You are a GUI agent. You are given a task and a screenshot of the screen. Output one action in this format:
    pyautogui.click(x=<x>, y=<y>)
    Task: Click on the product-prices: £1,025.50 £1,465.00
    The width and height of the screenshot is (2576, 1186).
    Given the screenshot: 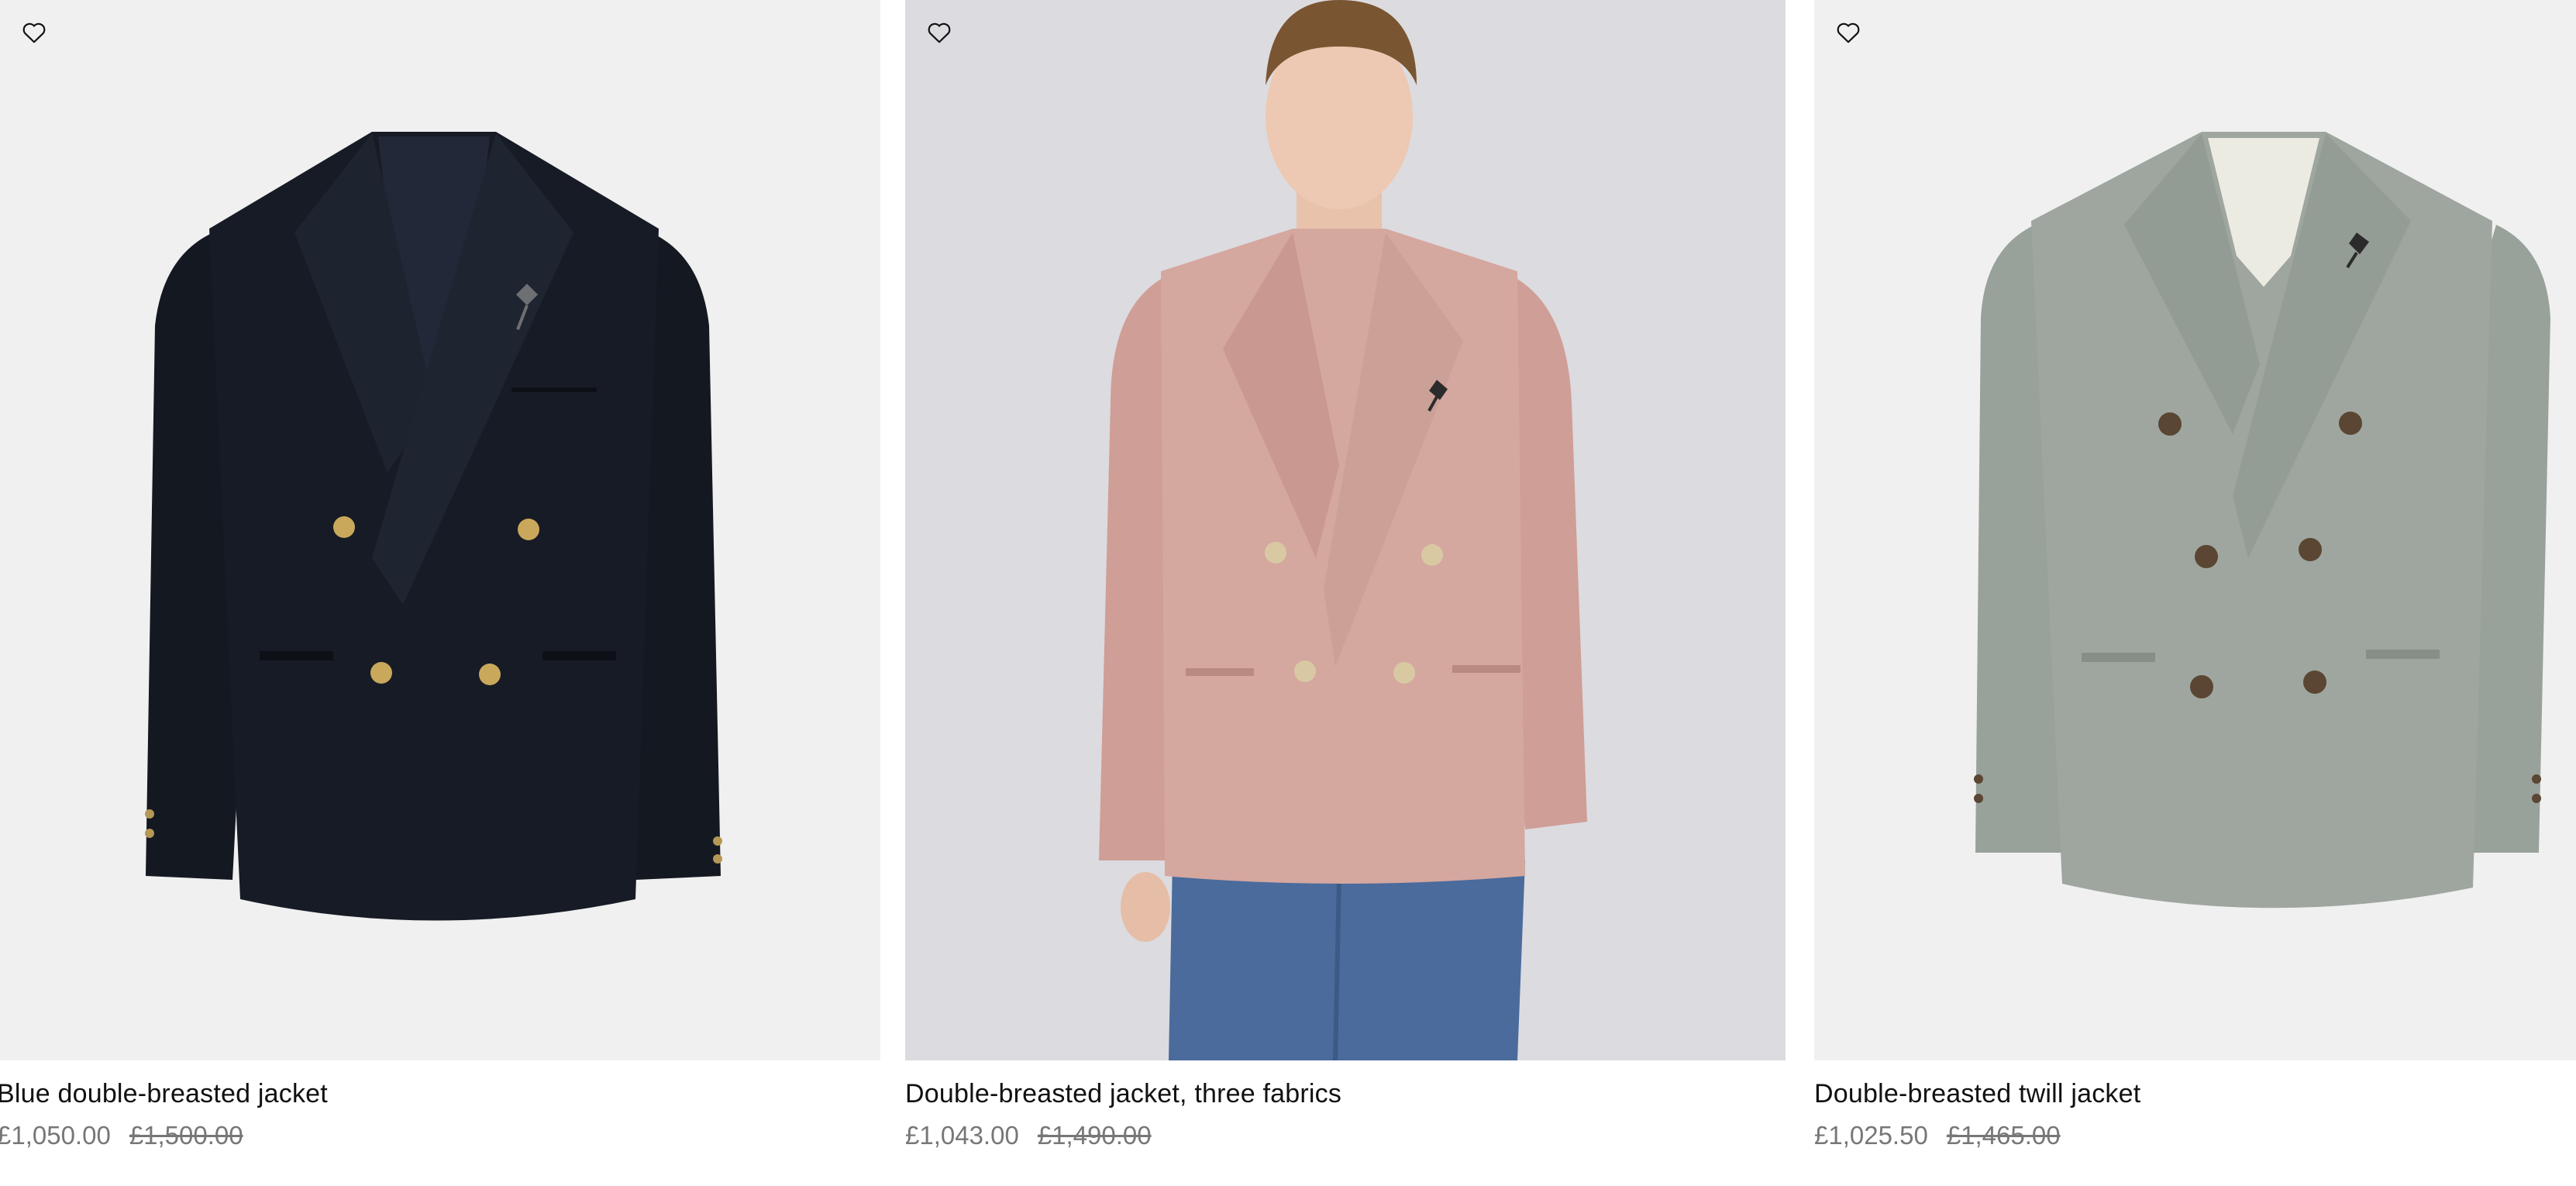 What is the action you would take?
    pyautogui.click(x=1937, y=1135)
    